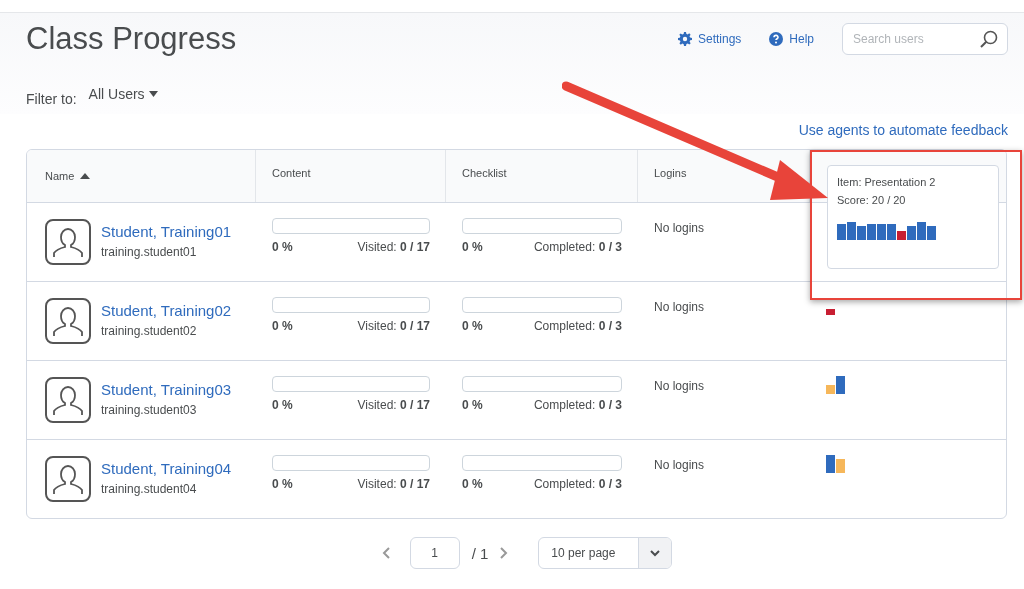 Image resolution: width=1024 pixels, height=589 pixels. What do you see at coordinates (434, 553) in the screenshot?
I see `page-number-field: 1` at bounding box center [434, 553].